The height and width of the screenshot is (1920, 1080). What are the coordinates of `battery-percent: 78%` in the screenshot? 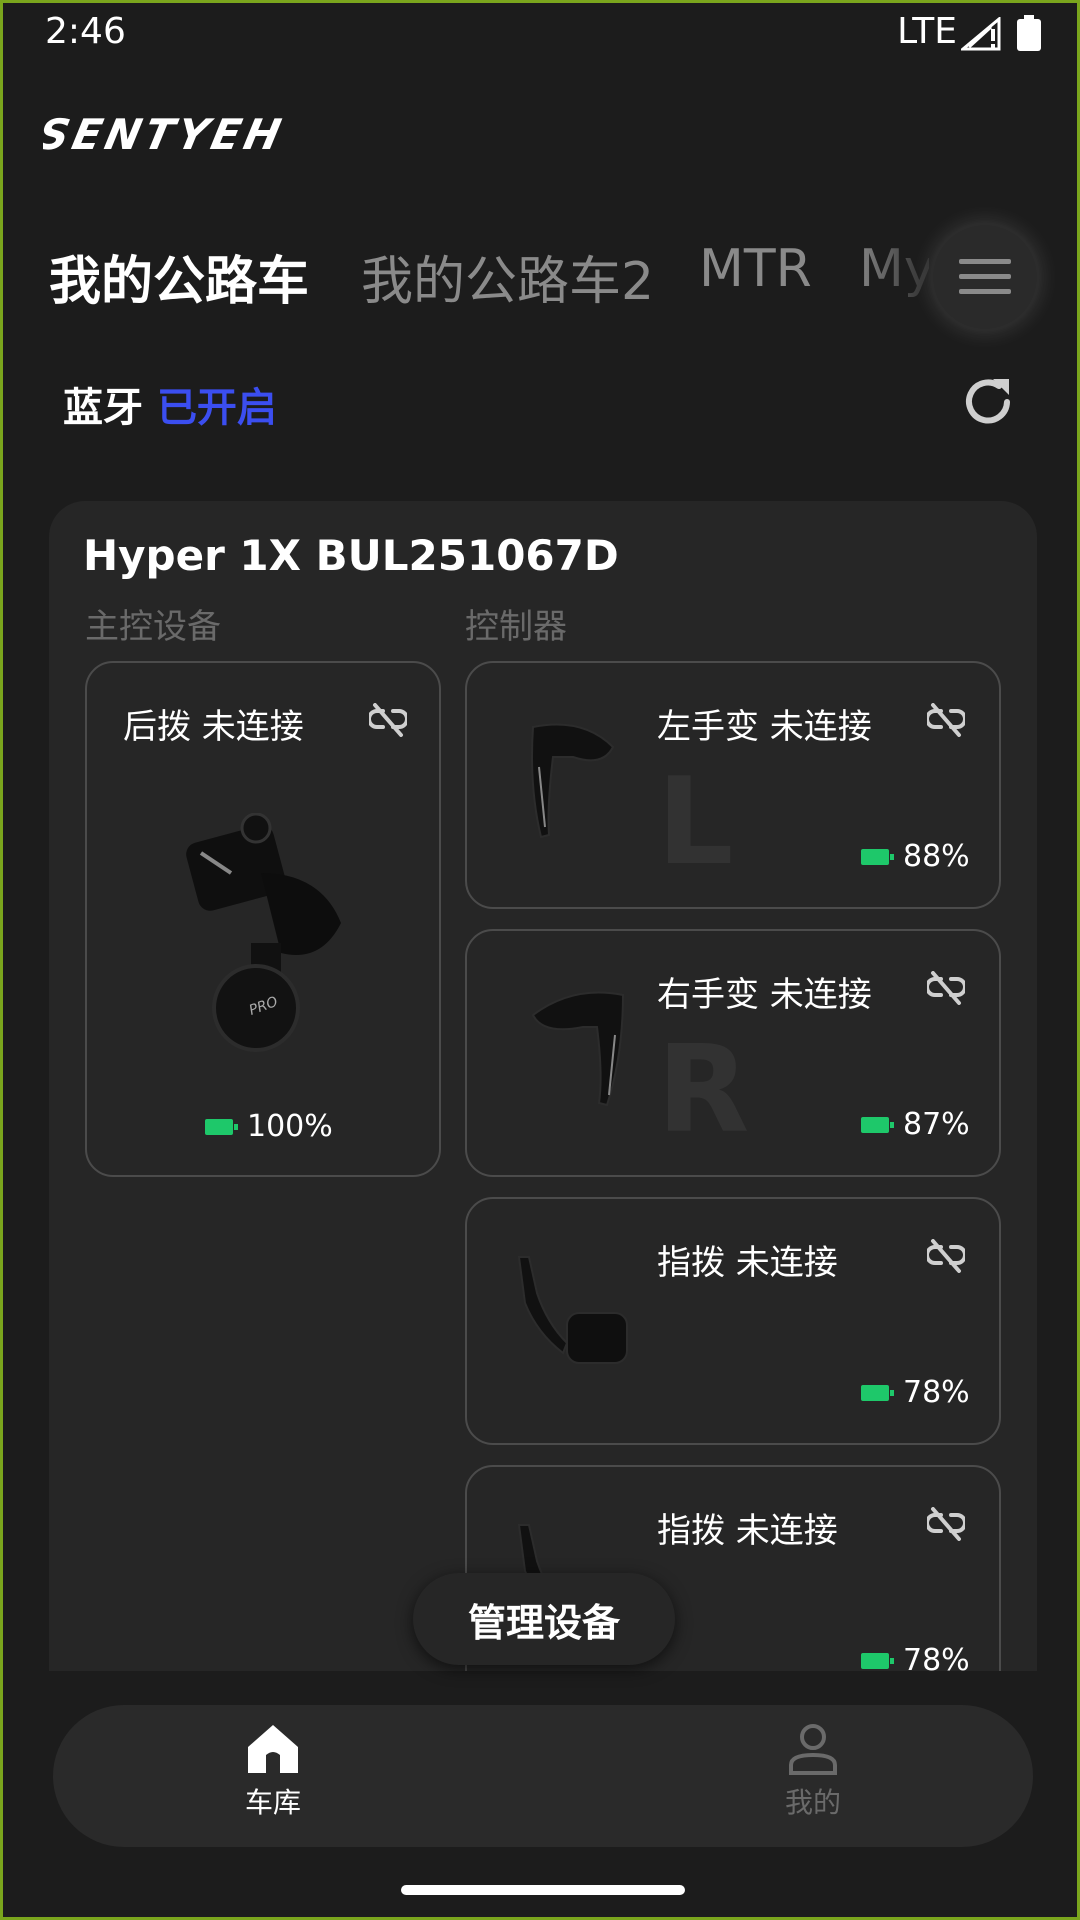 It's located at (936, 1657).